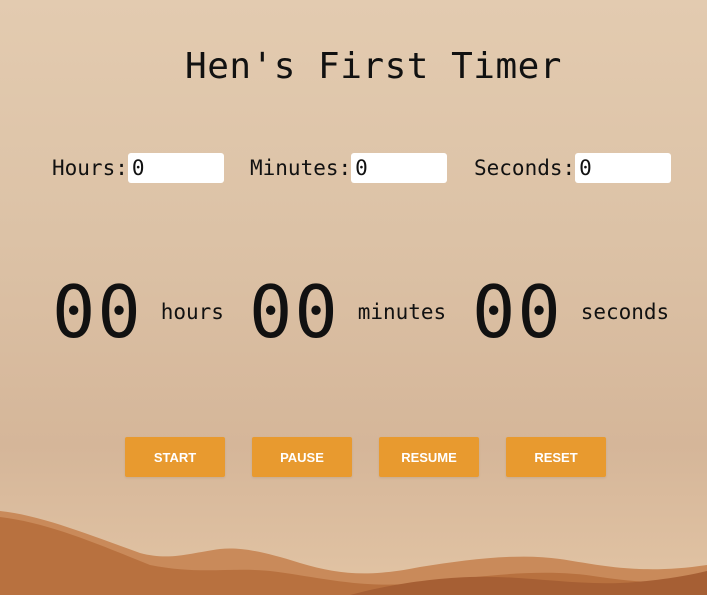 The height and width of the screenshot is (595, 707). I want to click on hours-label: Hours:, so click(90, 168).